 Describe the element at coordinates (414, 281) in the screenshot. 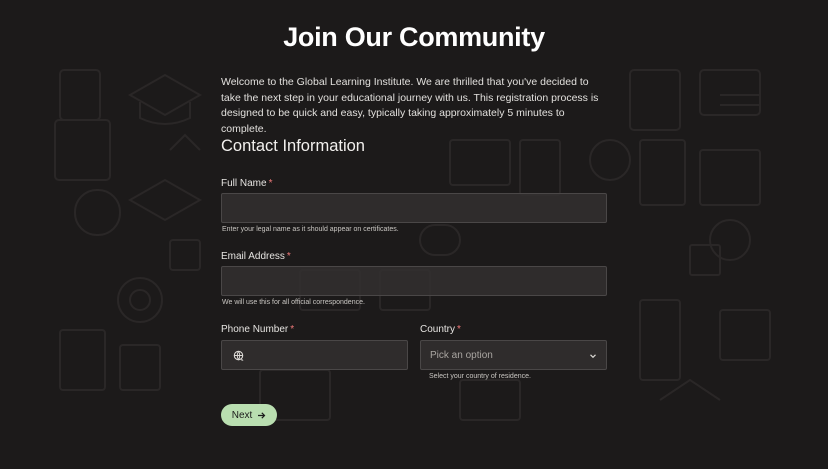

I see `email-field` at that location.